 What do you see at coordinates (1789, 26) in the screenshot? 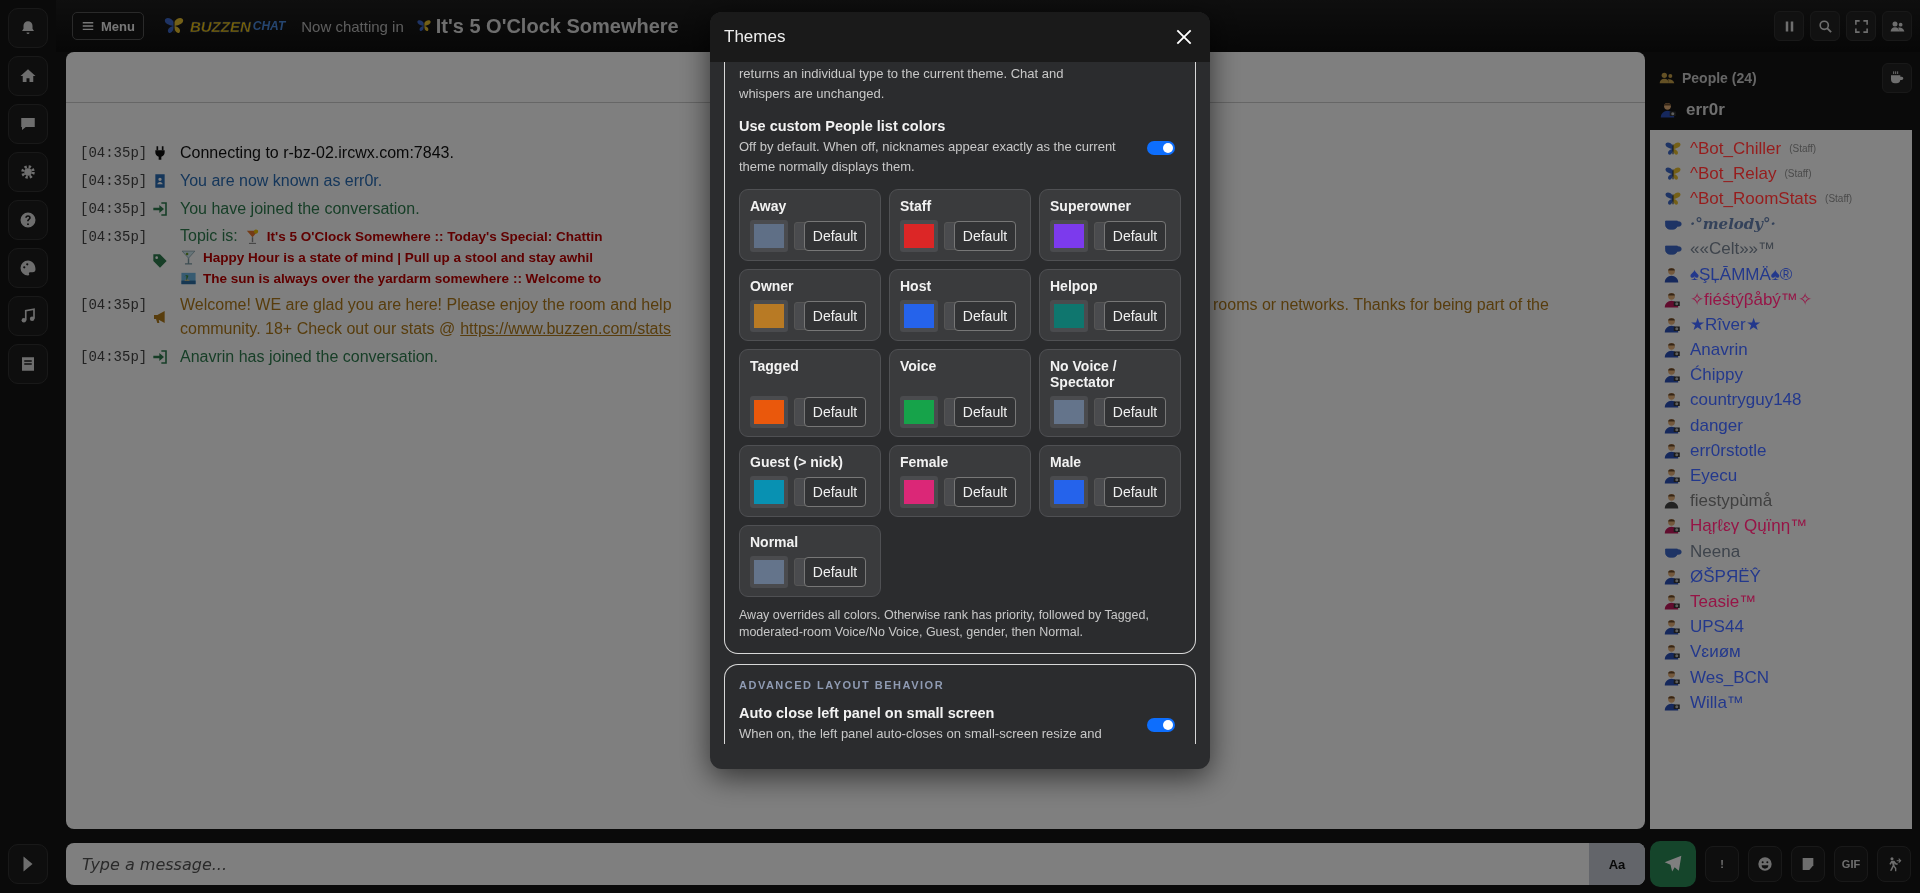
I see `pause-button` at bounding box center [1789, 26].